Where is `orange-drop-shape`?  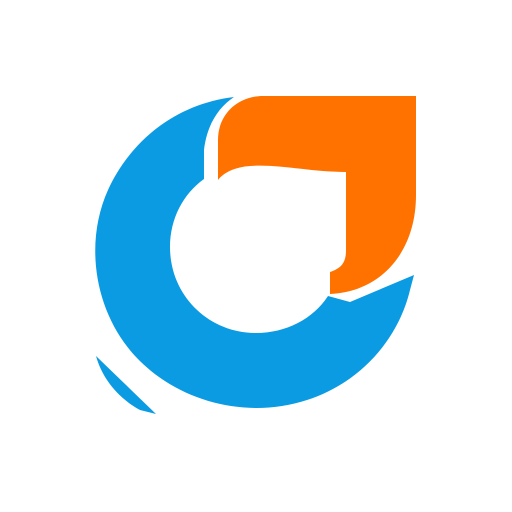
orange-drop-shape is located at coordinates (317, 195).